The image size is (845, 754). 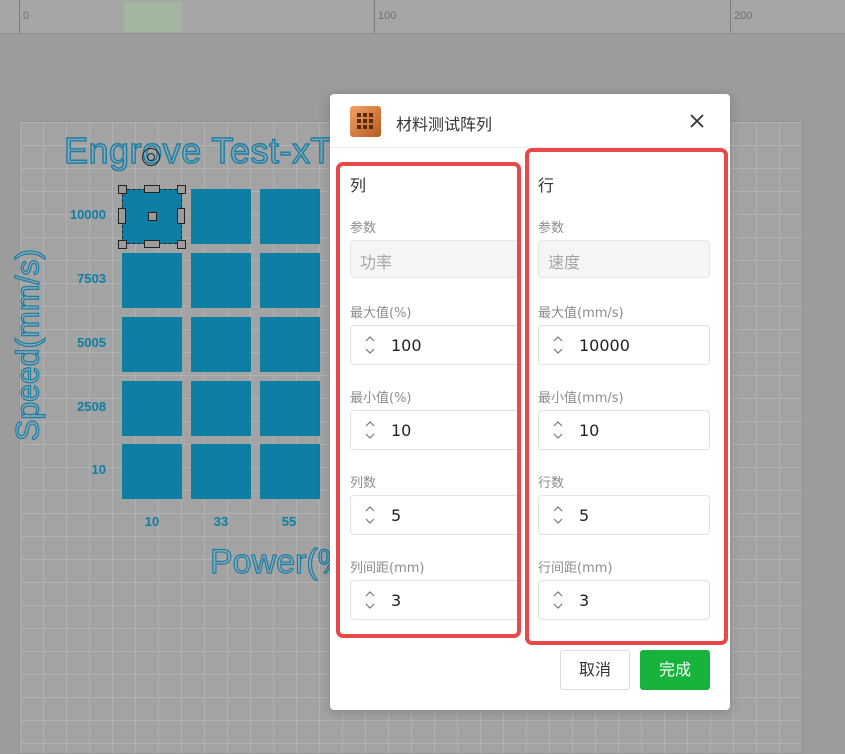 What do you see at coordinates (428, 400) in the screenshot?
I see `columns-highlight-box` at bounding box center [428, 400].